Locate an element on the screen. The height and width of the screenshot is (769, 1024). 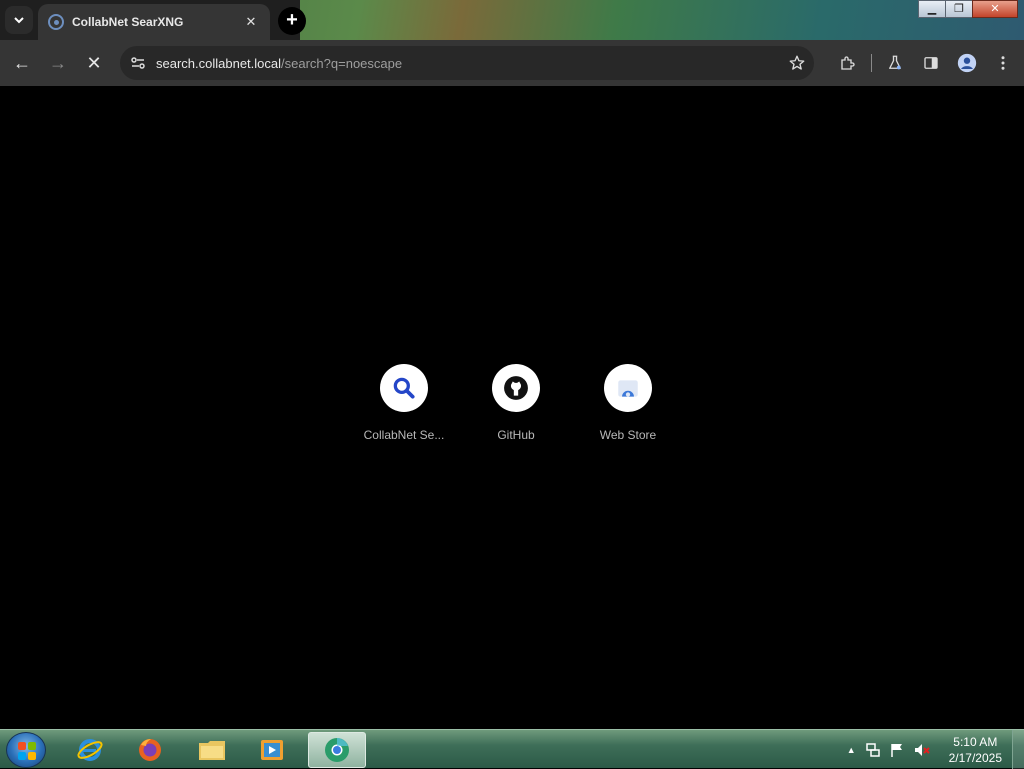
start-button is located at coordinates (26, 750).